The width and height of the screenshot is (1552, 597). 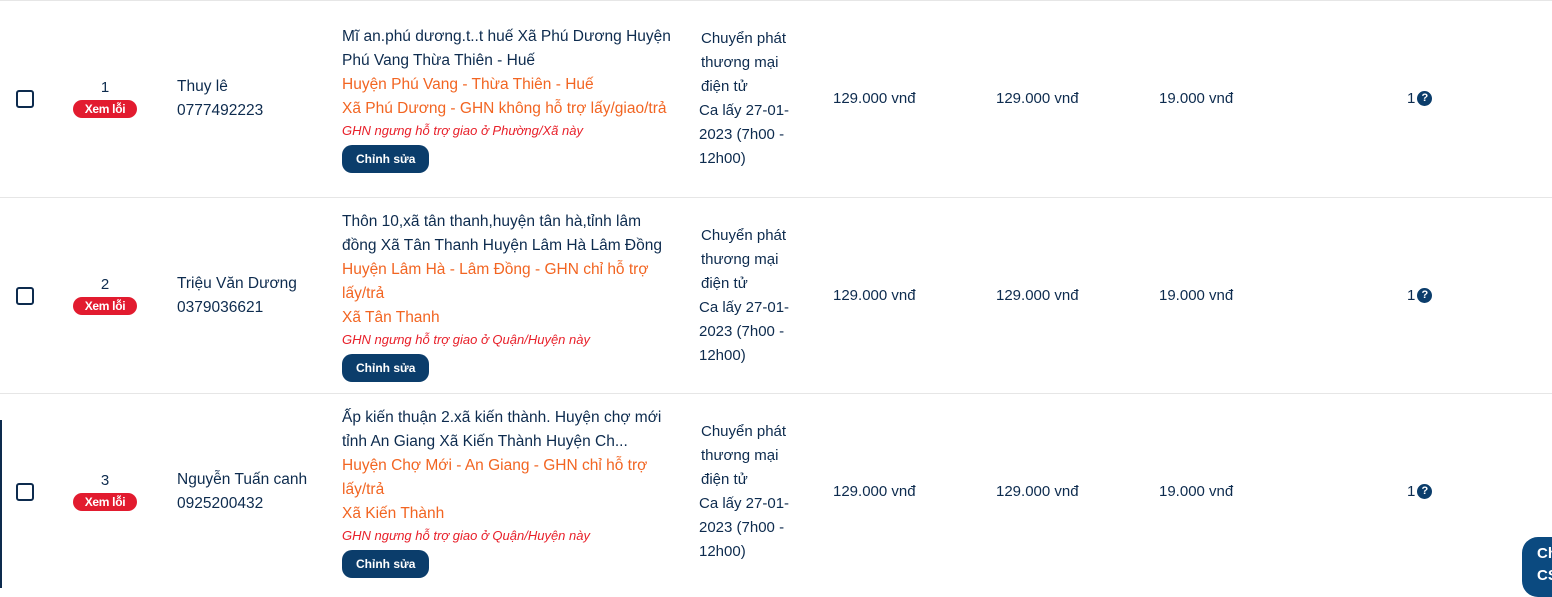 What do you see at coordinates (462, 130) in the screenshot?
I see `warning-text: GHN ngưng hỗ trợ giao ở Phường/Xã này` at bounding box center [462, 130].